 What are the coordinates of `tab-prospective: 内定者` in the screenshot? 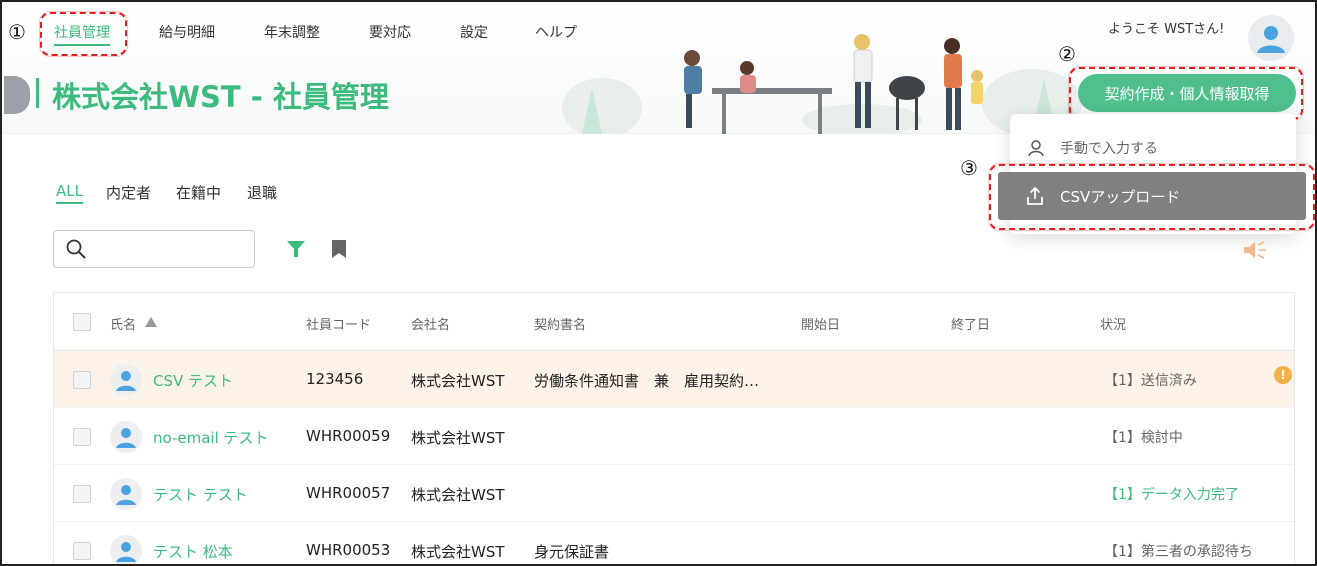 It's located at (128, 192).